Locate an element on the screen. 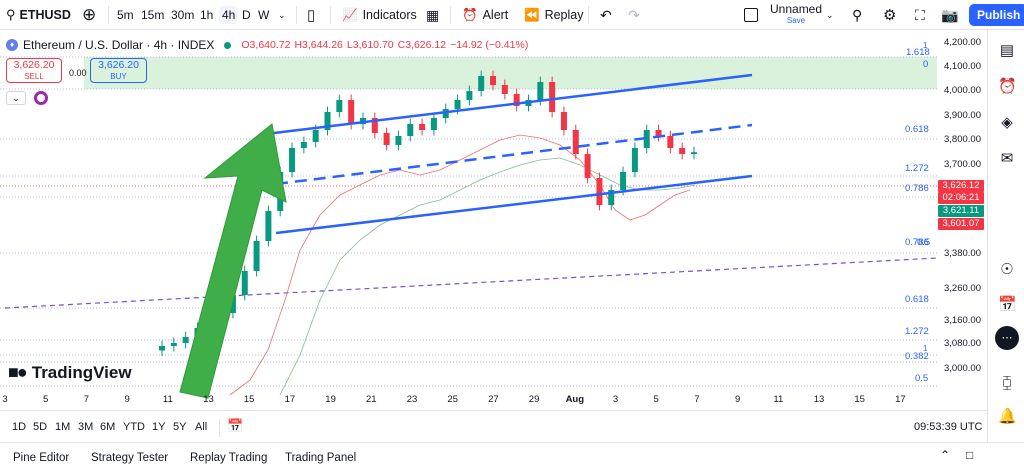  time-tick: 15 is located at coordinates (249, 399).